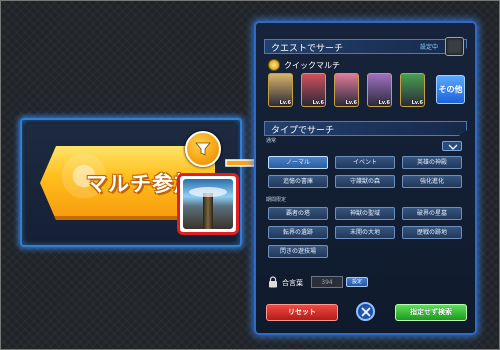 The image size is (500, 350). Describe the element at coordinates (298, 232) in the screenshot. I see `limited-type-button: 転界の遺跡` at that location.